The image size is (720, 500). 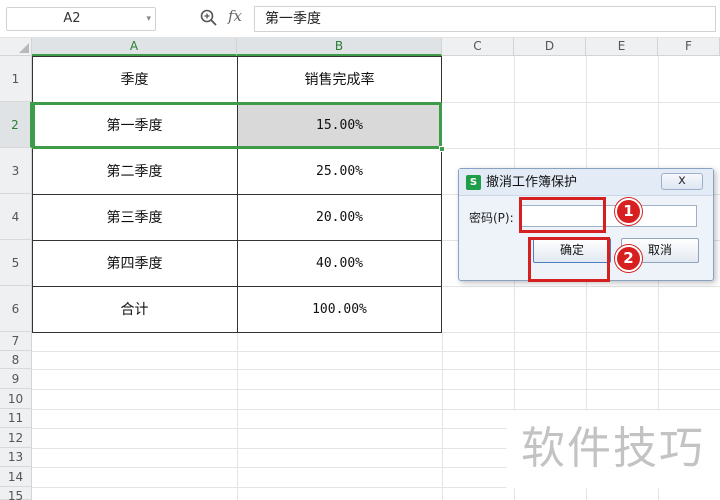 I want to click on table-header-cell: 销售完成率, so click(x=339, y=79).